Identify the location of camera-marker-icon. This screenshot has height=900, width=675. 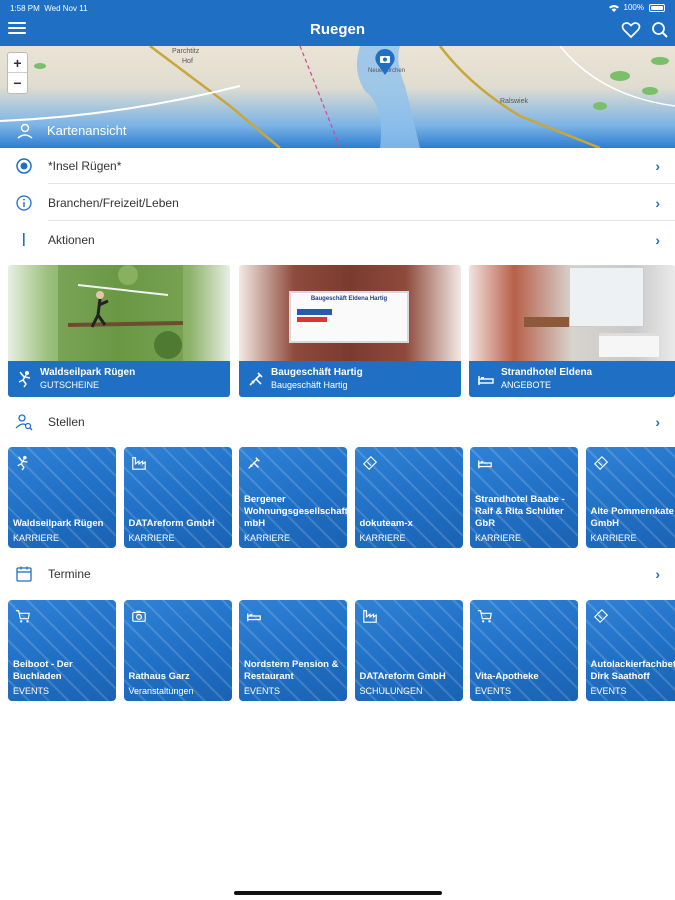
(385, 62).